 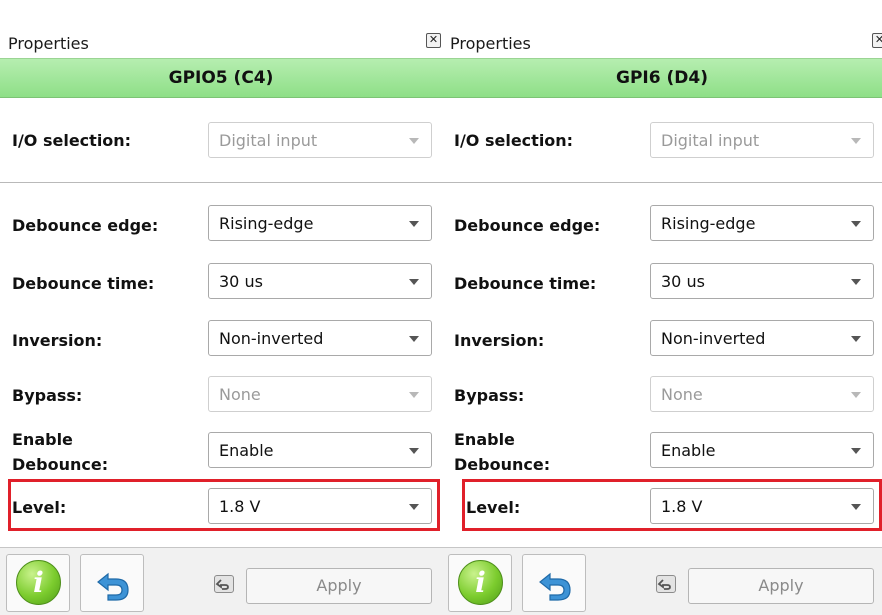 I want to click on pin-title: GPIO5 (C4), so click(x=221, y=78).